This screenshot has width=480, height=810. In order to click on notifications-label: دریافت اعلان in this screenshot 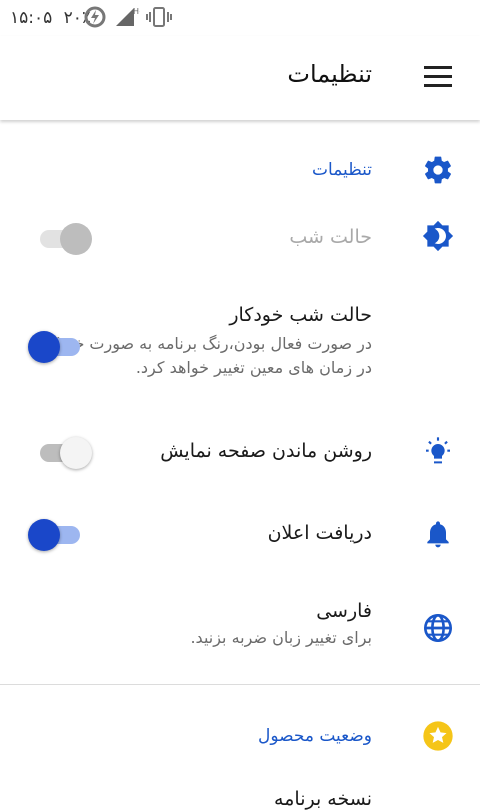, I will do `click(319, 533)`.